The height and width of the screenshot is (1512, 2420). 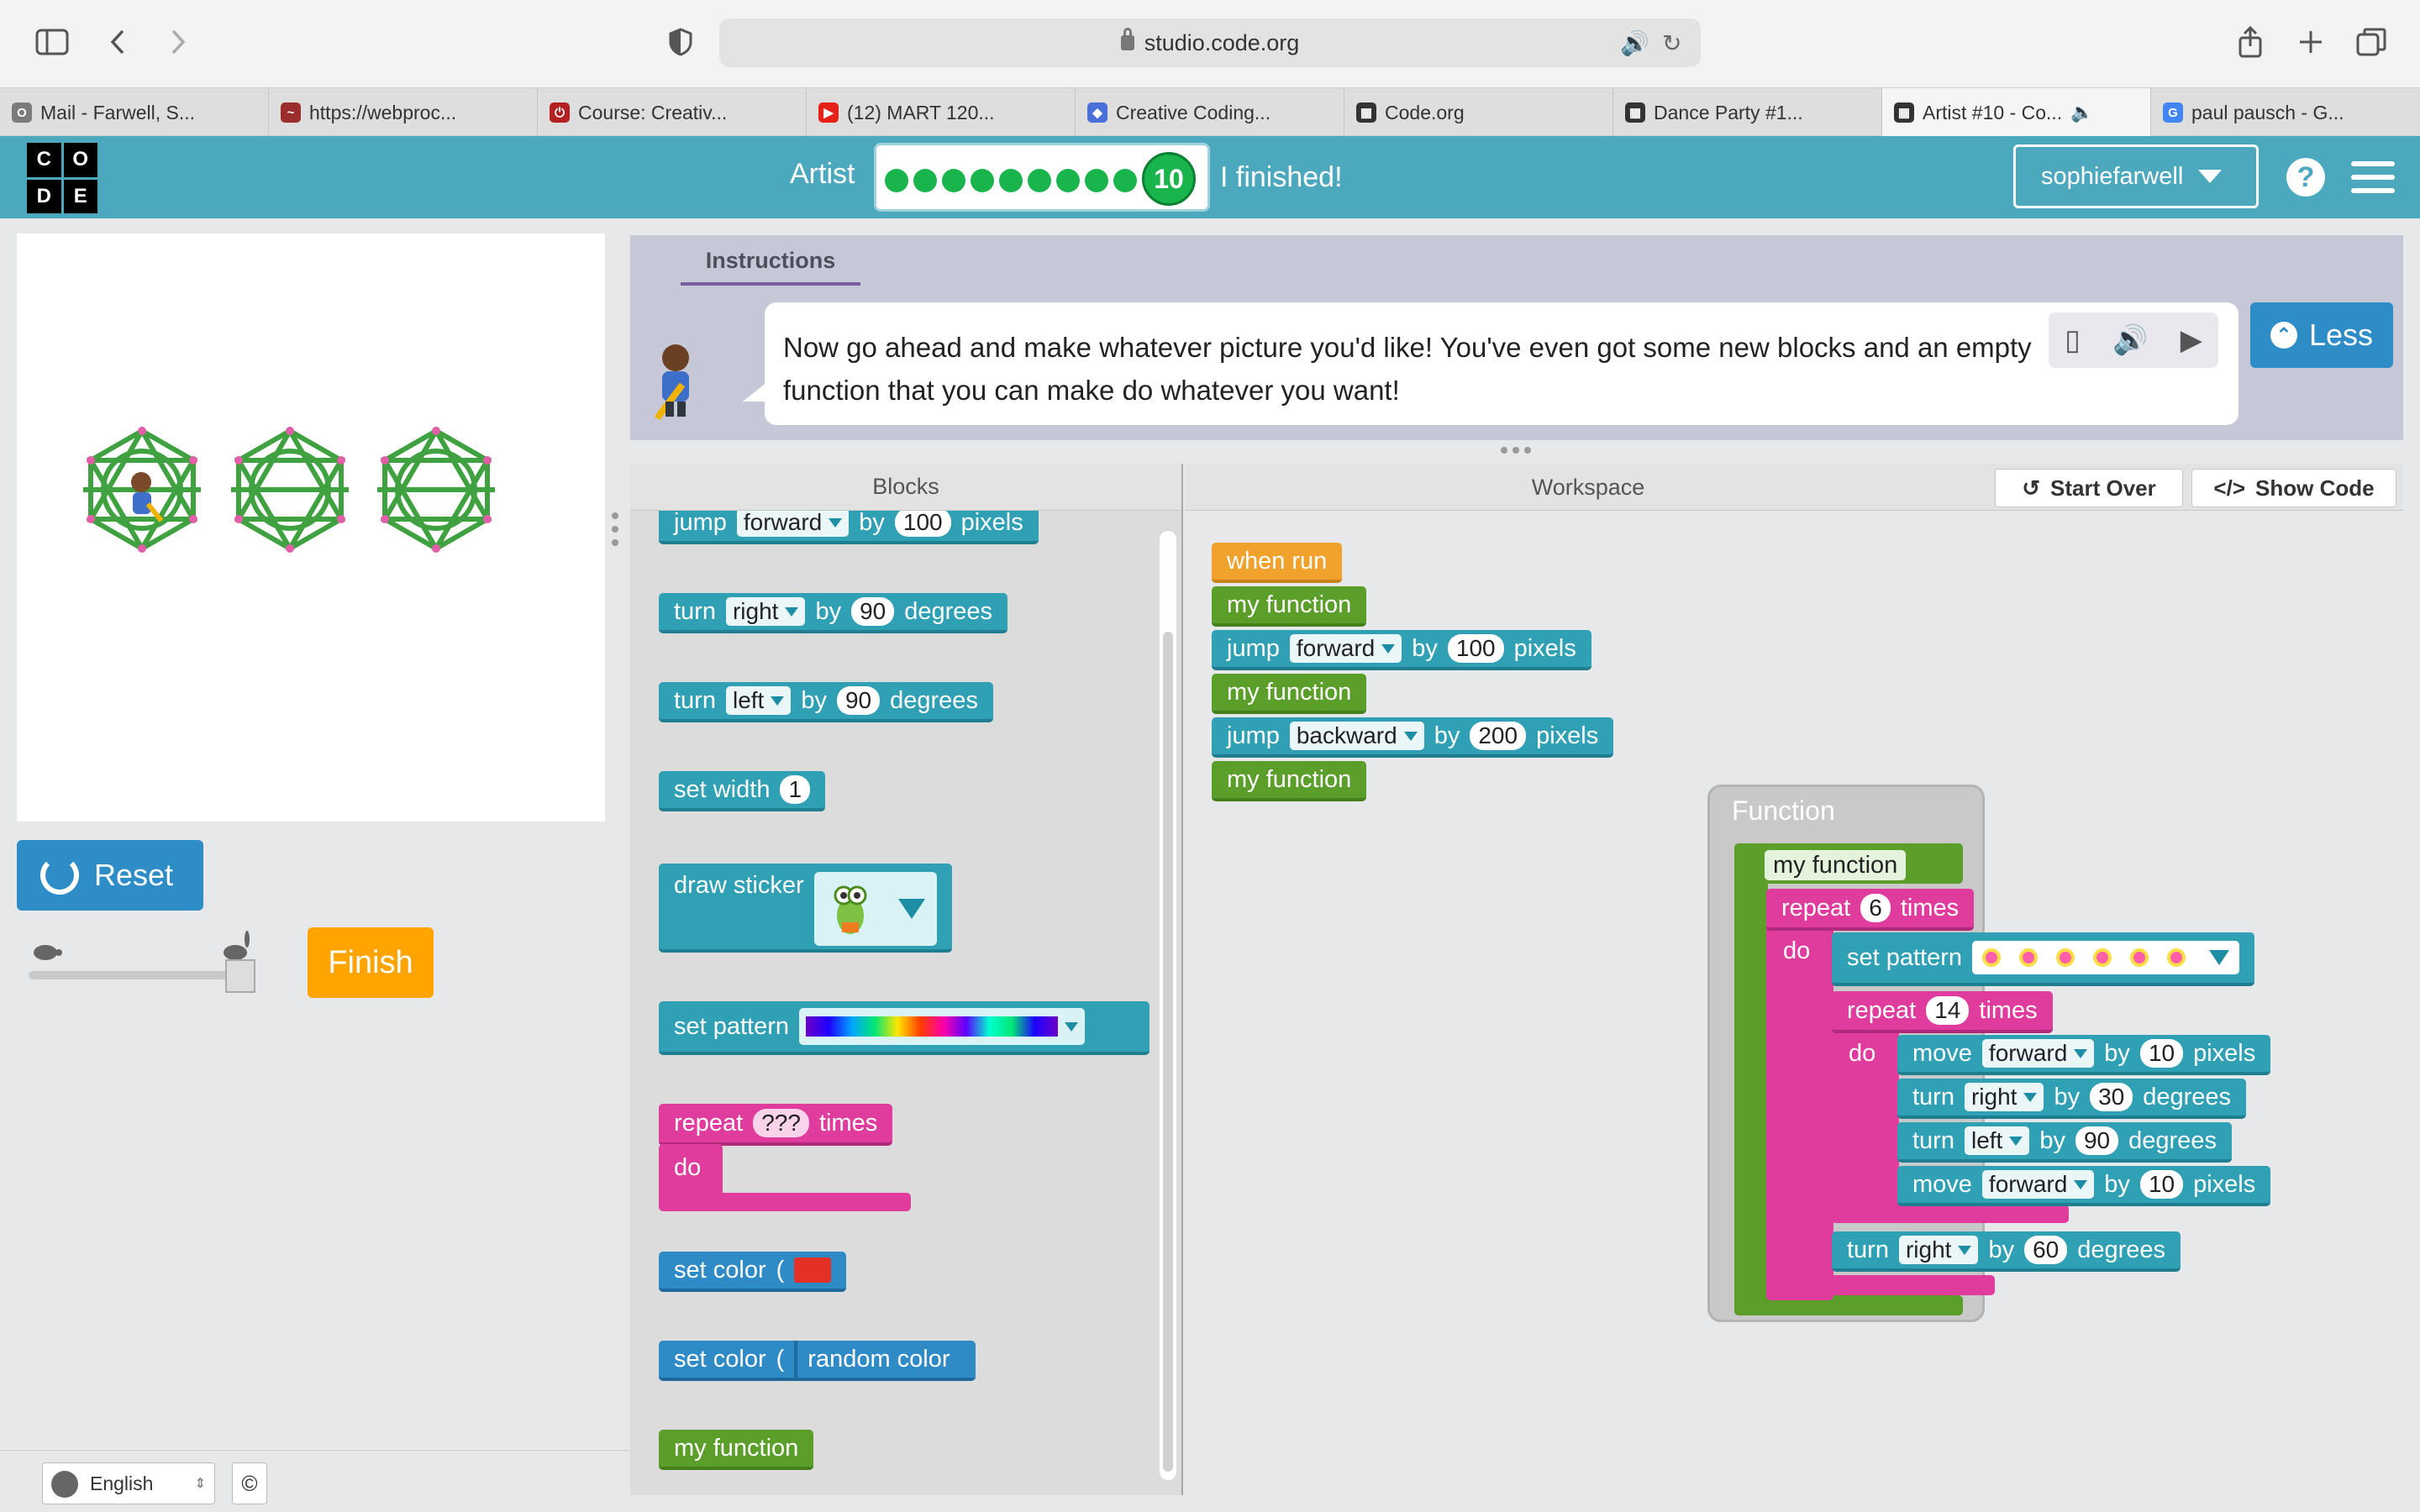 What do you see at coordinates (2250, 42) in the screenshot?
I see `share-icon` at bounding box center [2250, 42].